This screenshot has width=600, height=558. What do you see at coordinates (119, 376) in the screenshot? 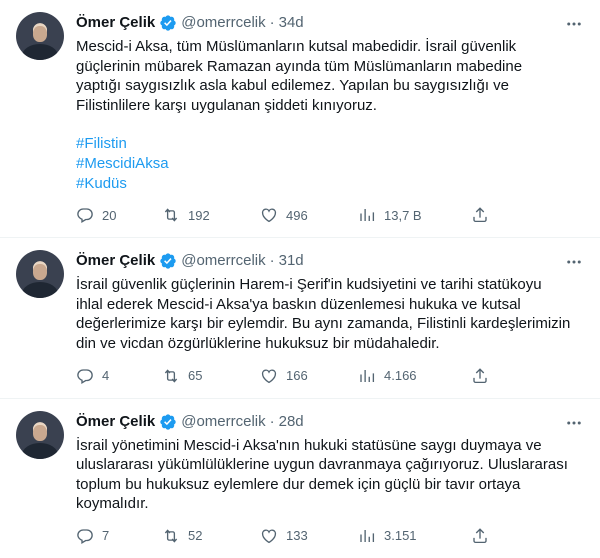
I see `reply-button: 4` at bounding box center [119, 376].